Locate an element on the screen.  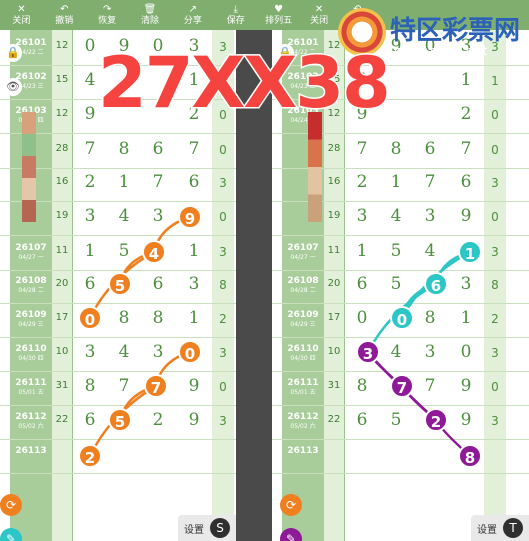
undo-icon: ↶ is located at coordinates (64, 9).